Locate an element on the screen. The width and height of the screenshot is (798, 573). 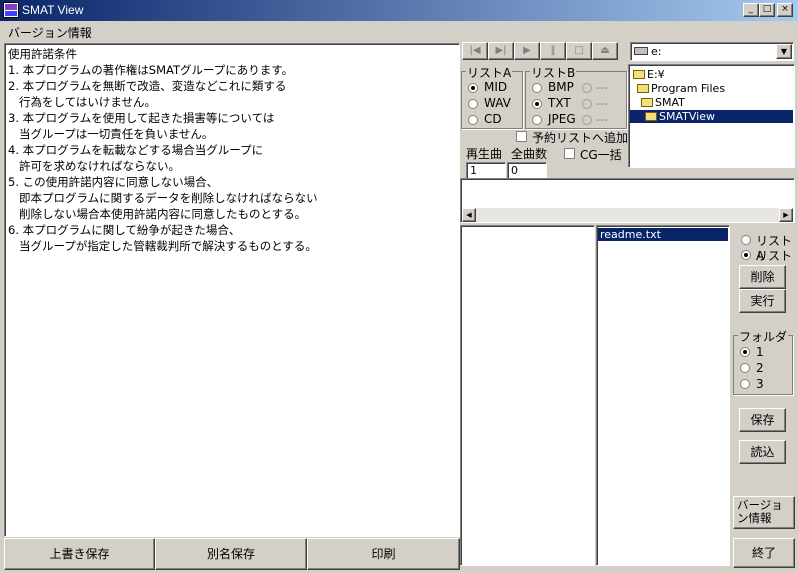
radio-wav-label: WAV is located at coordinates (497, 103).